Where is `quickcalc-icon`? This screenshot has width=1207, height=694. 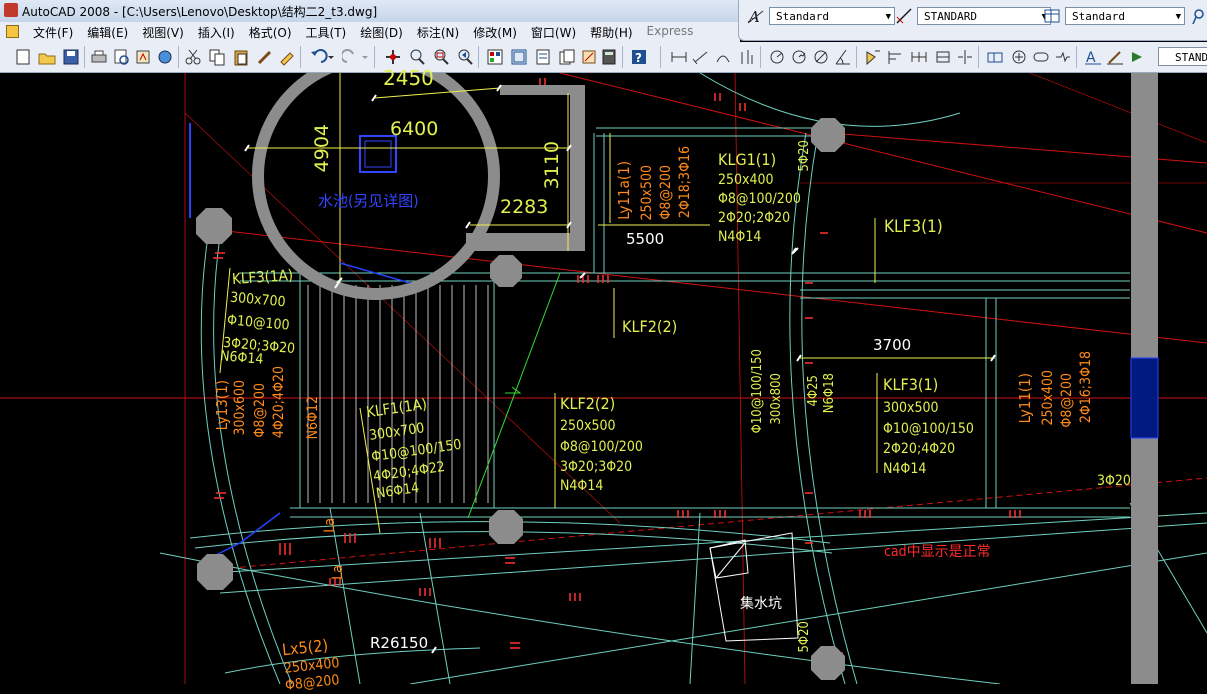 quickcalc-icon is located at coordinates (609, 57).